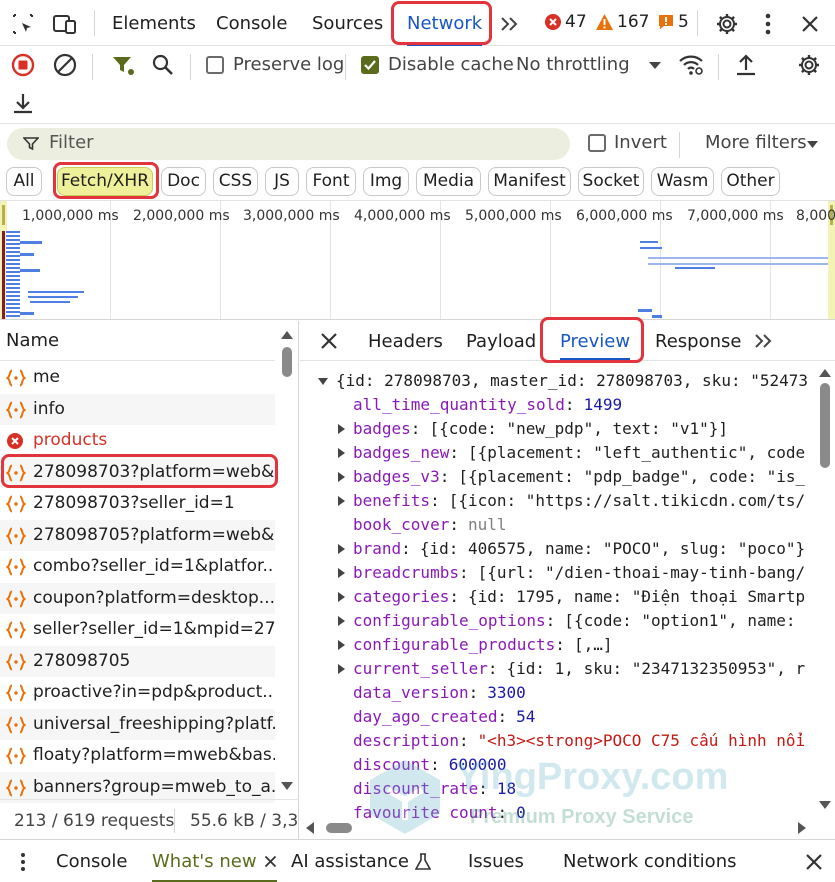 The width and height of the screenshot is (835, 882). Describe the element at coordinates (139, 471) in the screenshot. I see `highlight-selected-request` at that location.